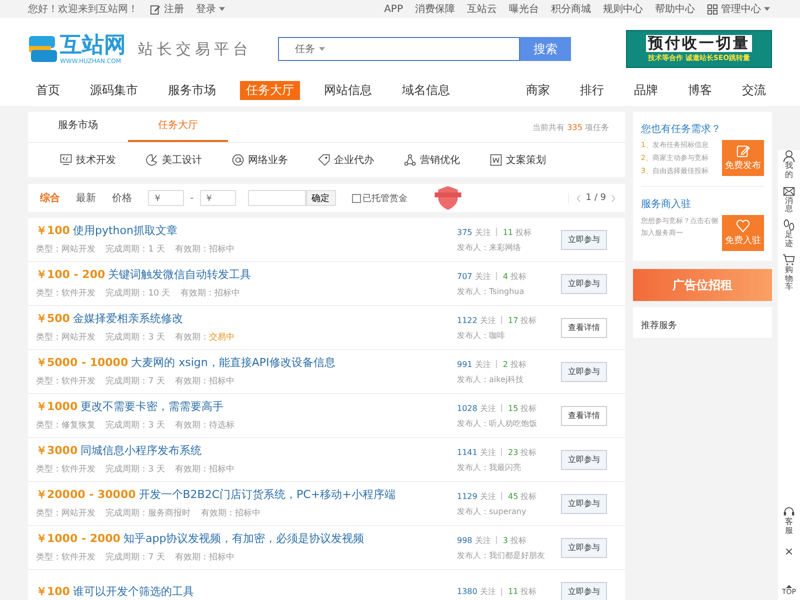  What do you see at coordinates (48, 90) in the screenshot?
I see `nav-link: 首页` at bounding box center [48, 90].